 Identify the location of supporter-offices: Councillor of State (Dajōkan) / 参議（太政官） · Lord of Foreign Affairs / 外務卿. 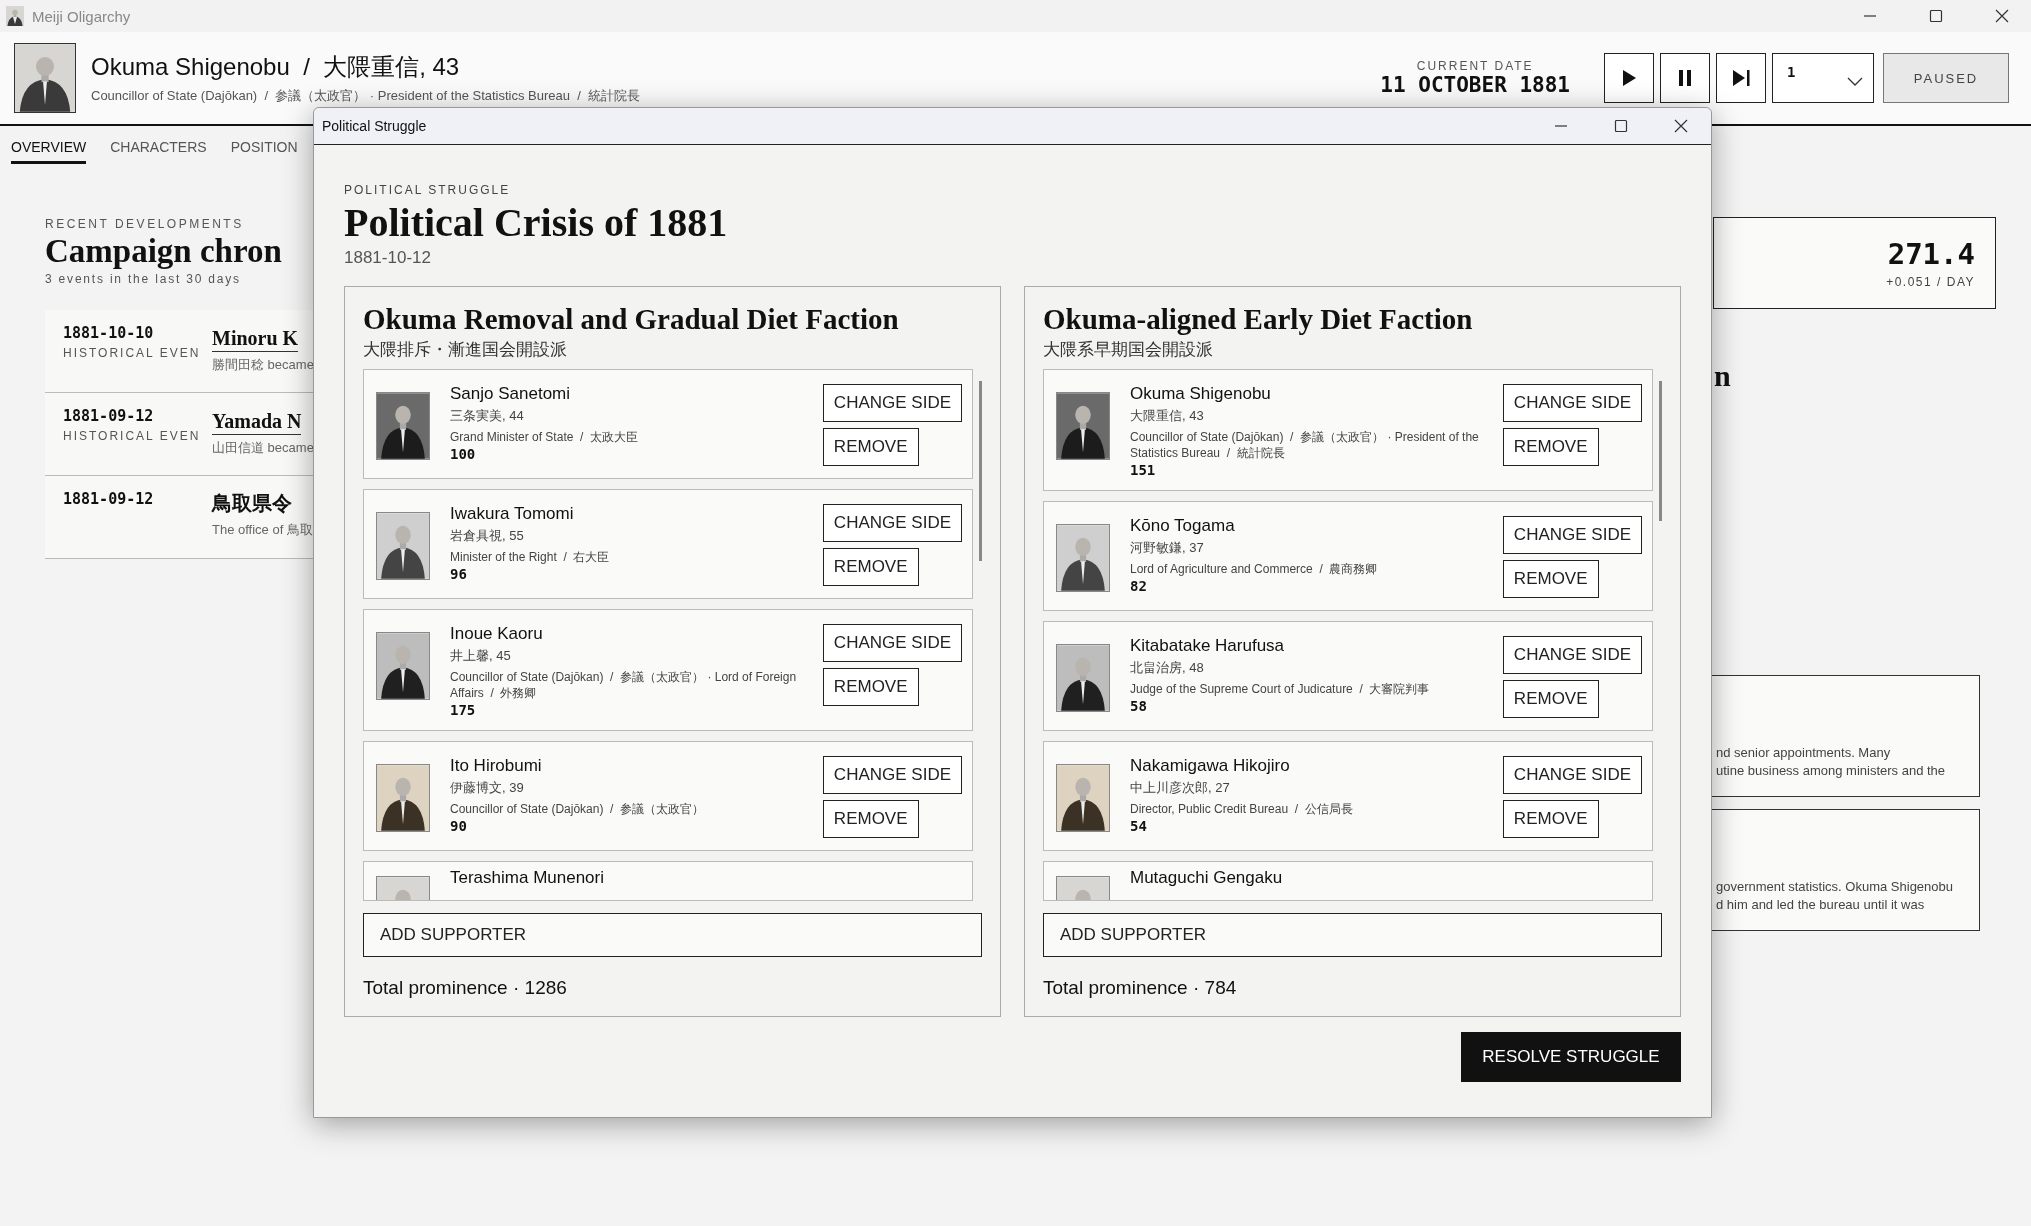
(624, 685).